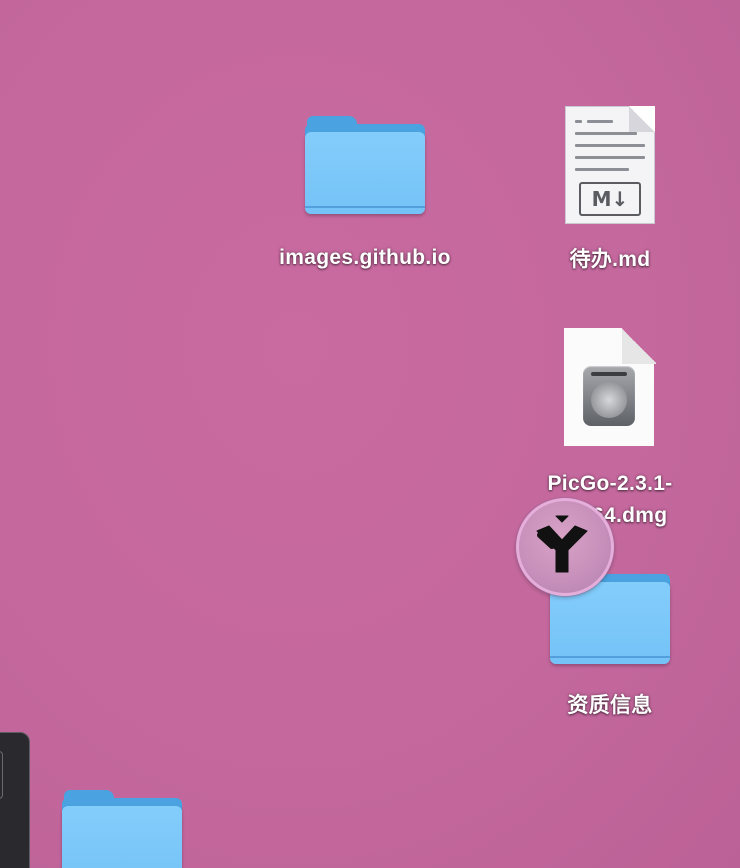  What do you see at coordinates (610, 259) in the screenshot?
I see `item-label: 待办.md` at bounding box center [610, 259].